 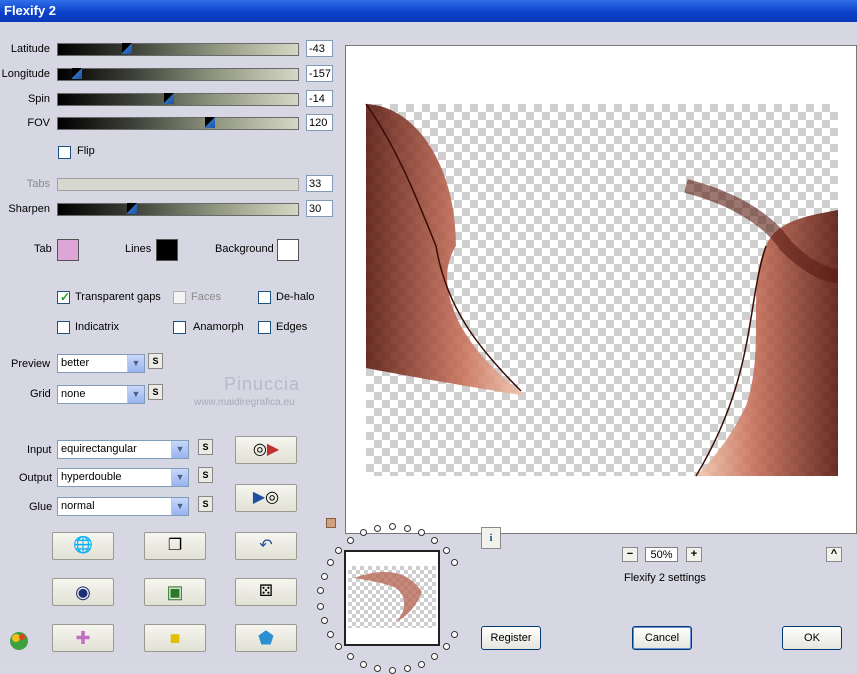 I want to click on zoom-out-button: −, so click(x=630, y=554).